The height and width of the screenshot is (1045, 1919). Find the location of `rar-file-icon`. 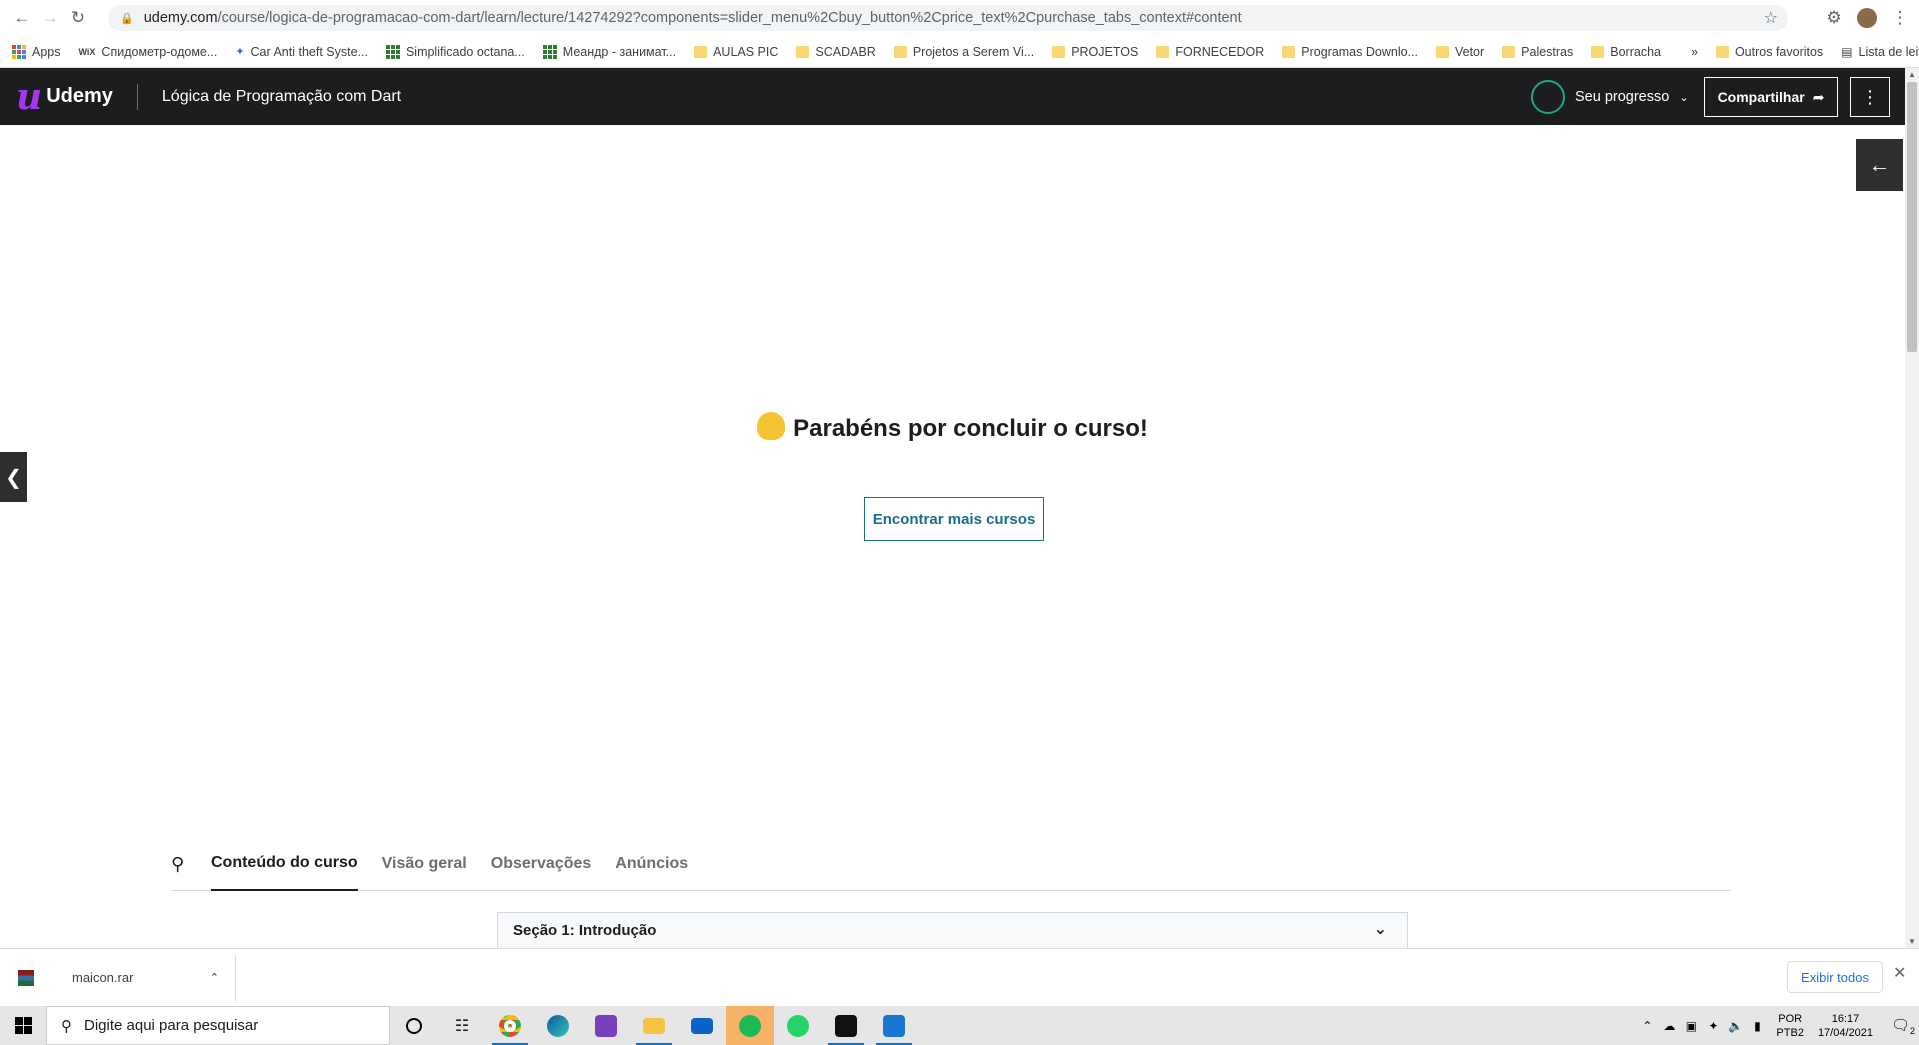

rar-file-icon is located at coordinates (26, 977).